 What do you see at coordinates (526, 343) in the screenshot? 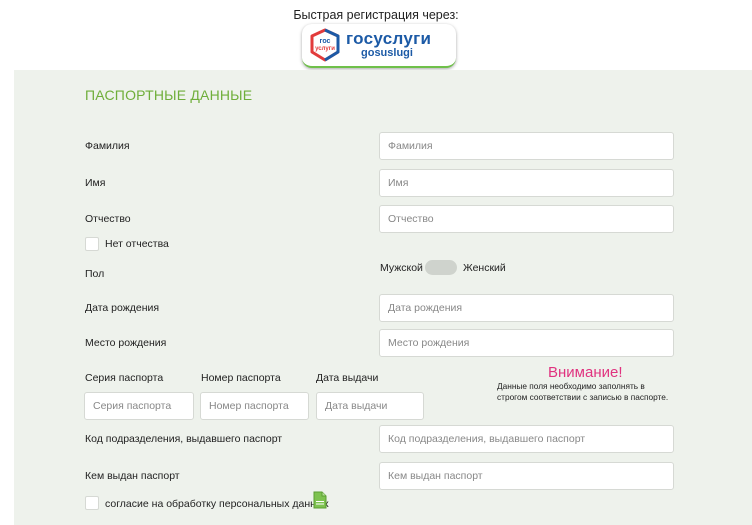
I see `birth-place-input` at bounding box center [526, 343].